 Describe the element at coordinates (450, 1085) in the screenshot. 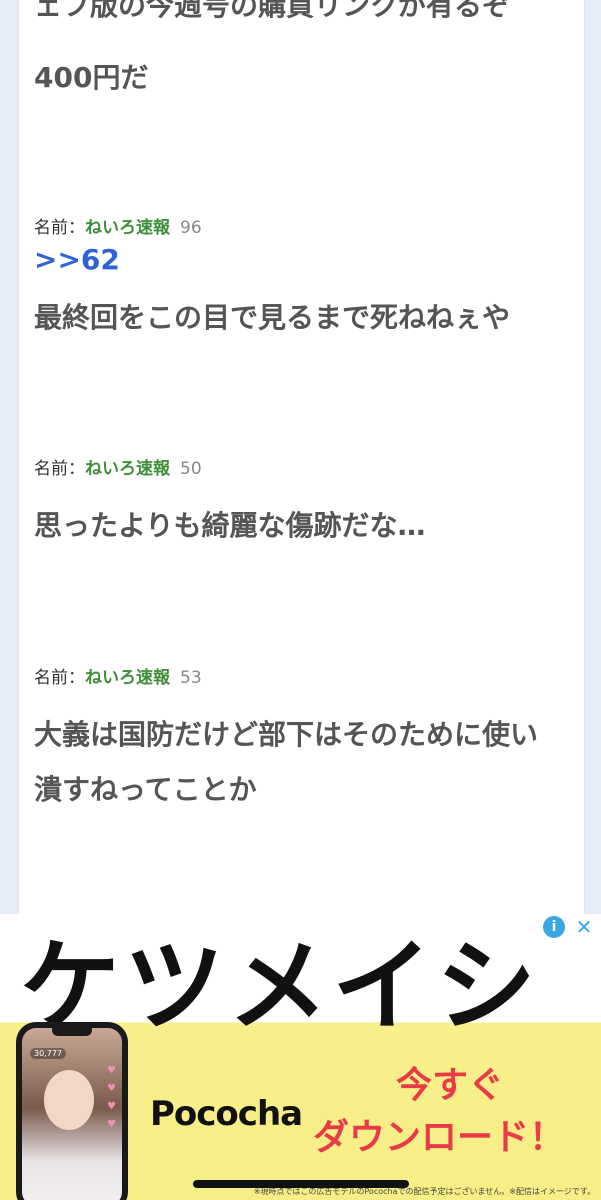

I see `cta-line-1: 今すぐ` at that location.